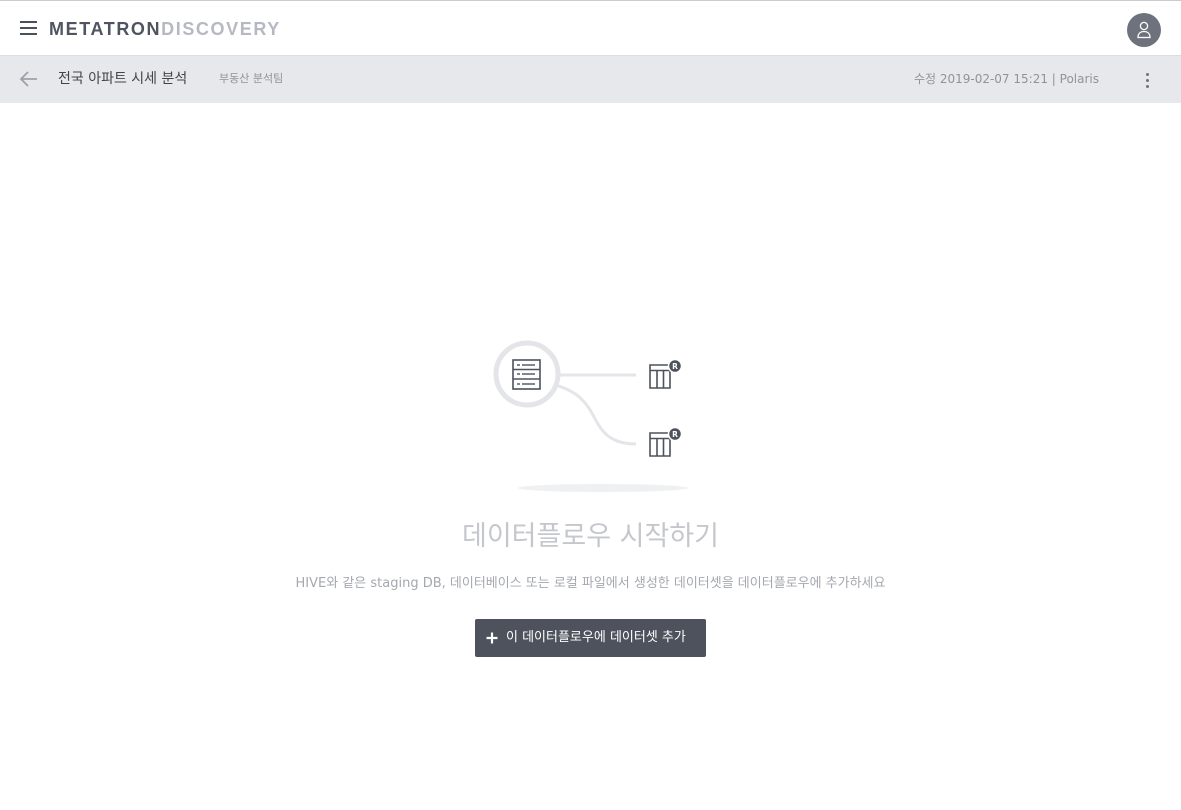  Describe the element at coordinates (123, 79) in the screenshot. I see `page-title: 전국 아파트 시세 분석` at that location.